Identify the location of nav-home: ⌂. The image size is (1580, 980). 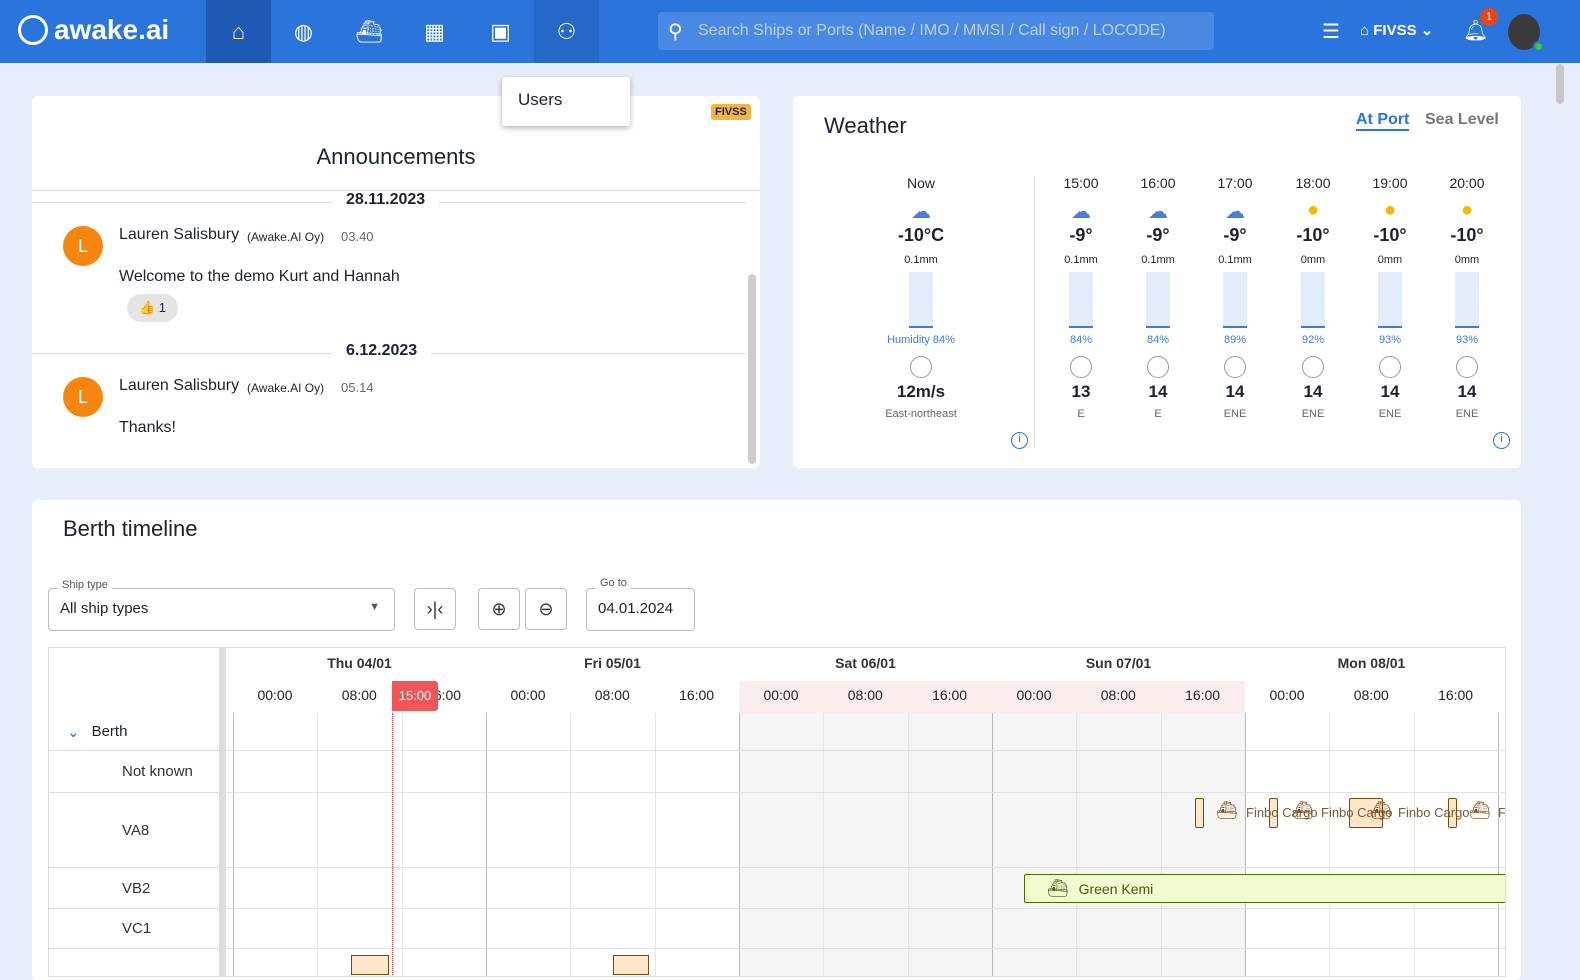
(238, 31).